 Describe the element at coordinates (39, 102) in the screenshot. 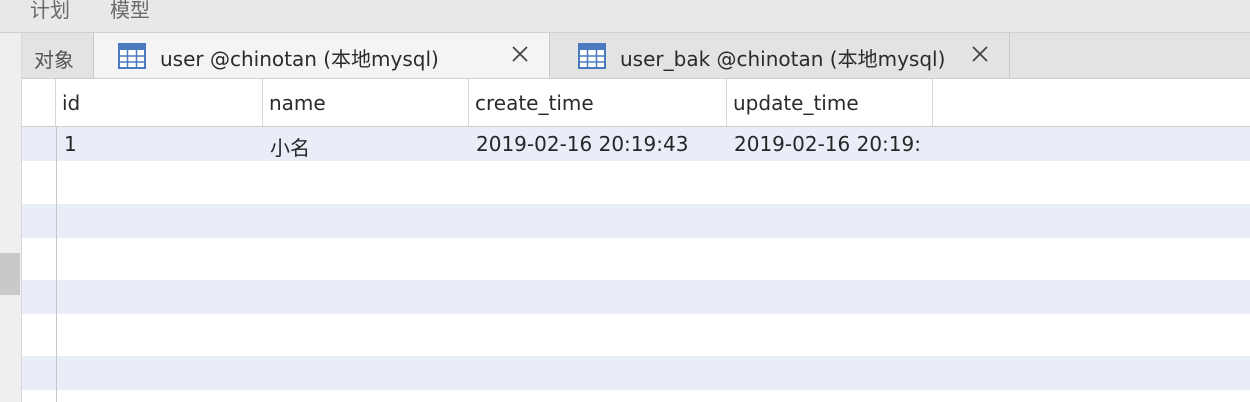

I see `row-header-corner` at that location.